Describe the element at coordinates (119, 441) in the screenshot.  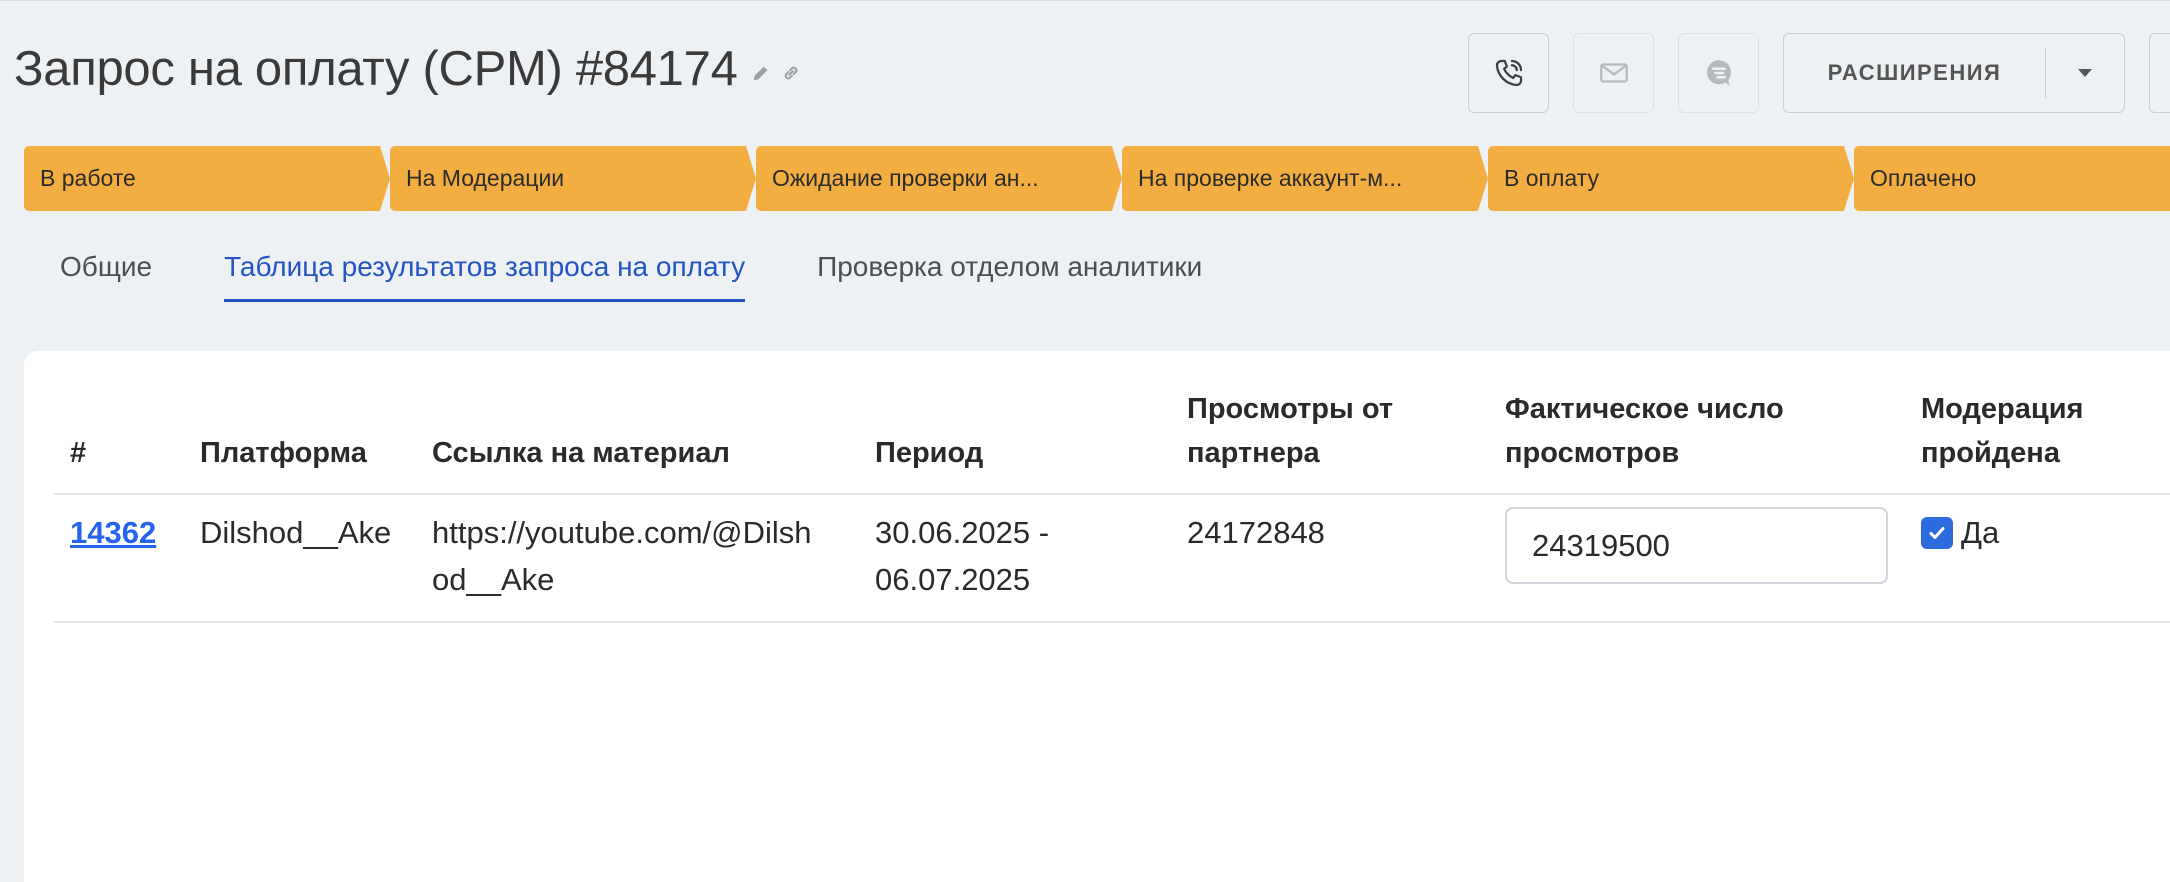
I see `col-id: #` at that location.